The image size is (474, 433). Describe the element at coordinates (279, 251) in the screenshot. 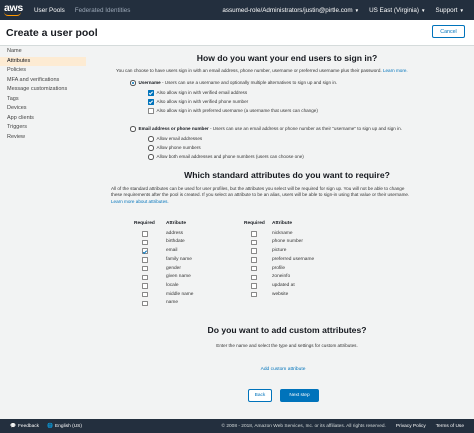

I see `right-attribute-label: picture` at that location.